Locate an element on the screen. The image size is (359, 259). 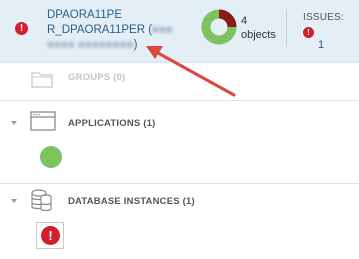
issues-label: ISSUES: is located at coordinates (323, 17).